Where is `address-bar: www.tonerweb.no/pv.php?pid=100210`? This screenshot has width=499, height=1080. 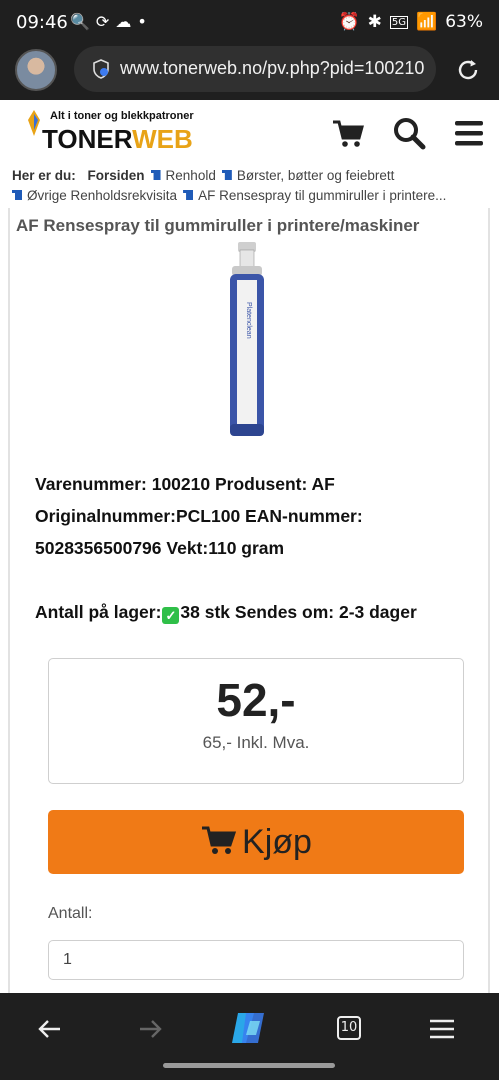 address-bar: www.tonerweb.no/pv.php?pid=100210 is located at coordinates (255, 69).